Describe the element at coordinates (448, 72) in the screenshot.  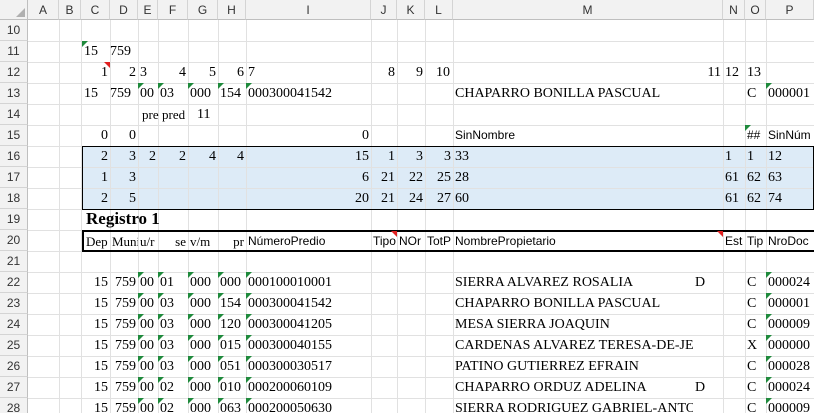
I see `cell: 10` at that location.